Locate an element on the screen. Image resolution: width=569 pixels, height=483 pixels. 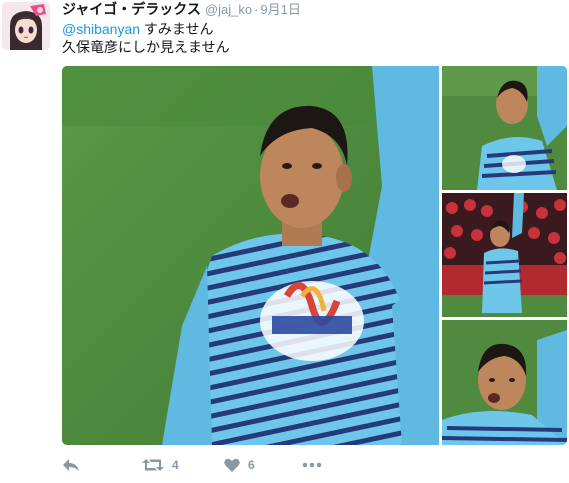
more-button is located at coordinates (312, 465).